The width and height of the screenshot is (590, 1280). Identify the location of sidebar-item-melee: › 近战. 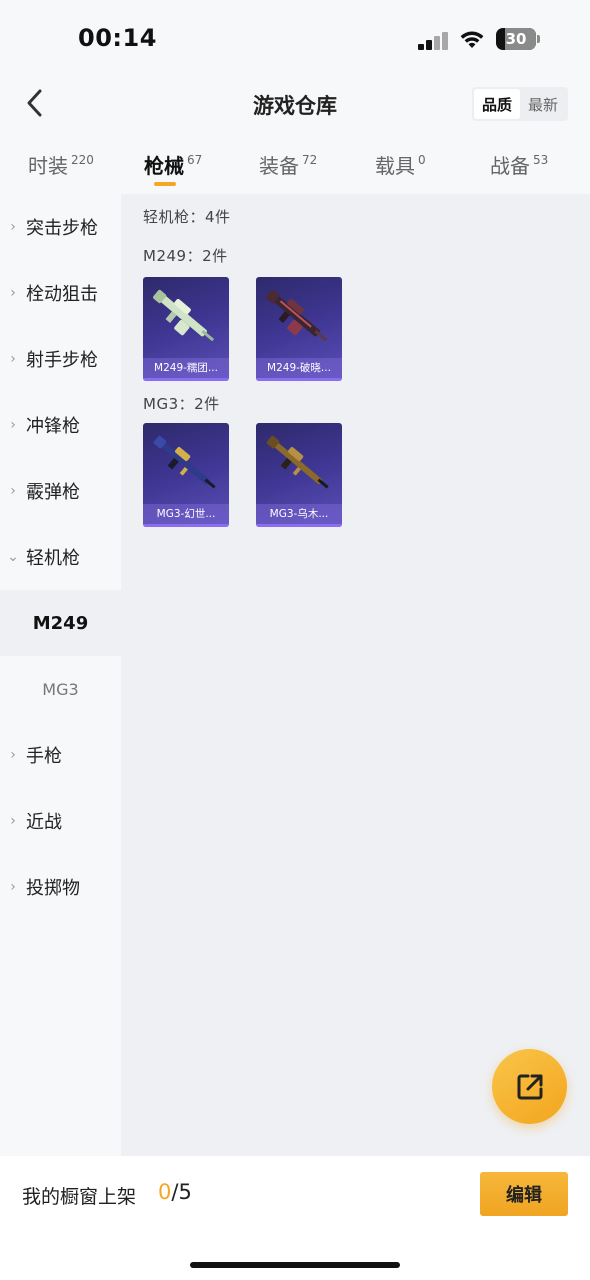
(60, 821).